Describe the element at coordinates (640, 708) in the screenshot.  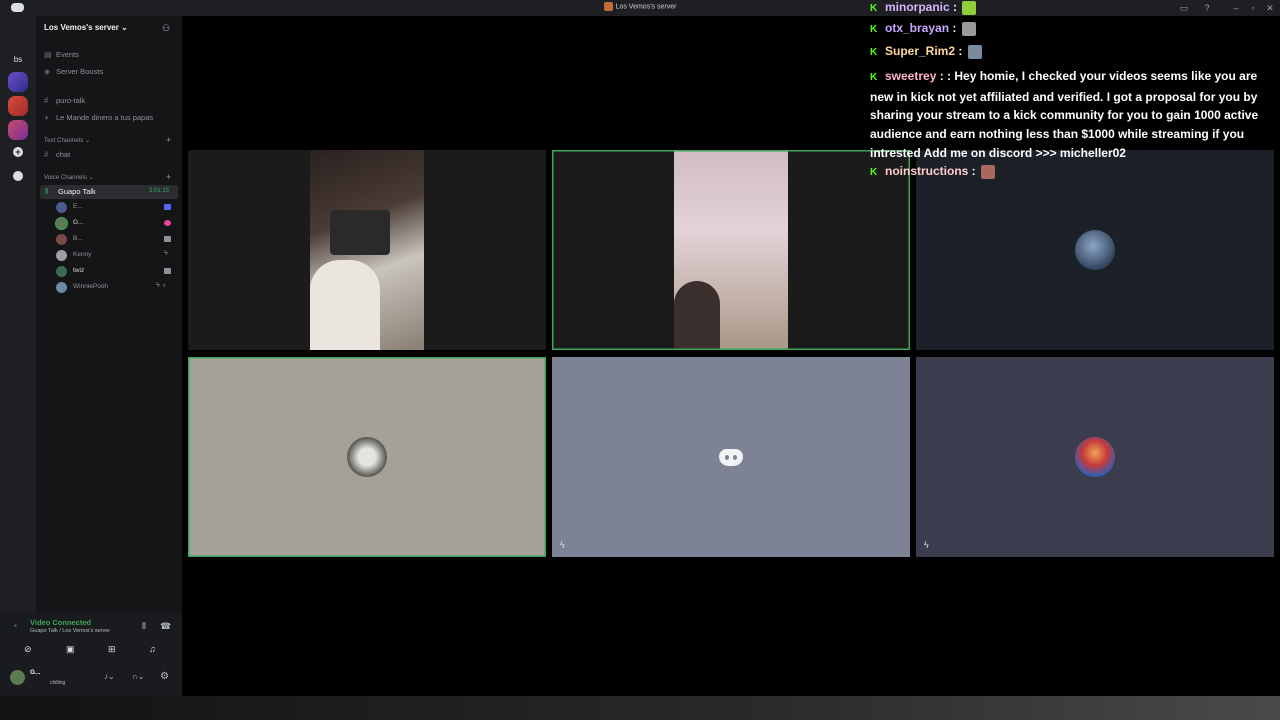
I see `taskbar-strip` at that location.